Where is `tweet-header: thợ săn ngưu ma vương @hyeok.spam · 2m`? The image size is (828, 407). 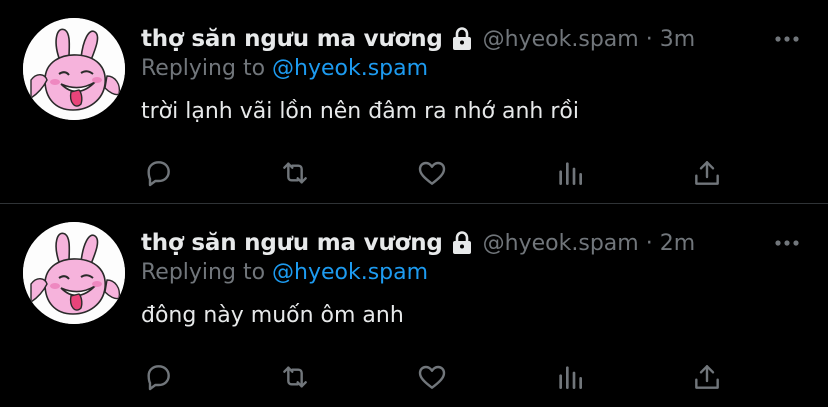 tweet-header: thợ săn ngưu ma vương @hyeok.spam · 2m is located at coordinates (418, 243).